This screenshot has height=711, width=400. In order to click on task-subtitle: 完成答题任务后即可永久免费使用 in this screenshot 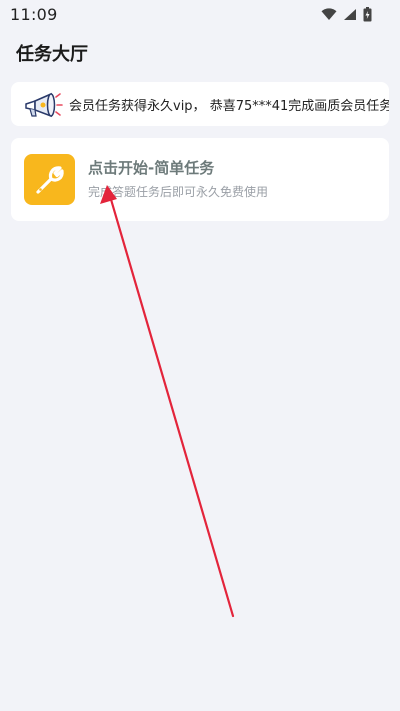, I will do `click(178, 192)`.